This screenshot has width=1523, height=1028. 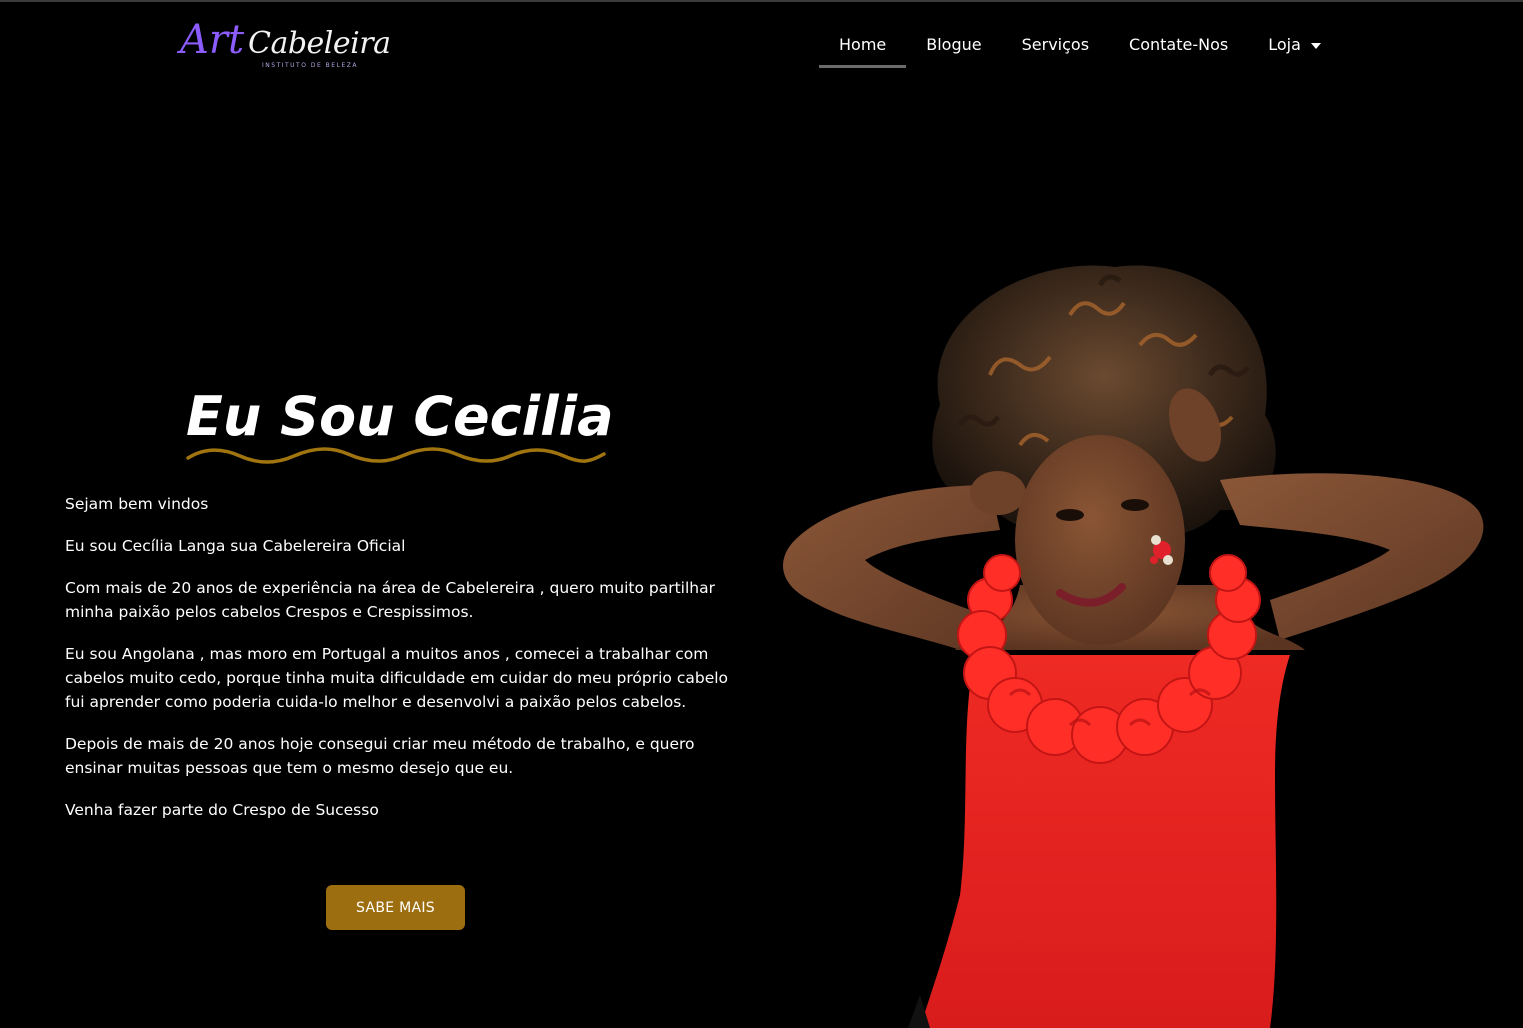 I want to click on nav-label: Serviços, so click(x=1055, y=44).